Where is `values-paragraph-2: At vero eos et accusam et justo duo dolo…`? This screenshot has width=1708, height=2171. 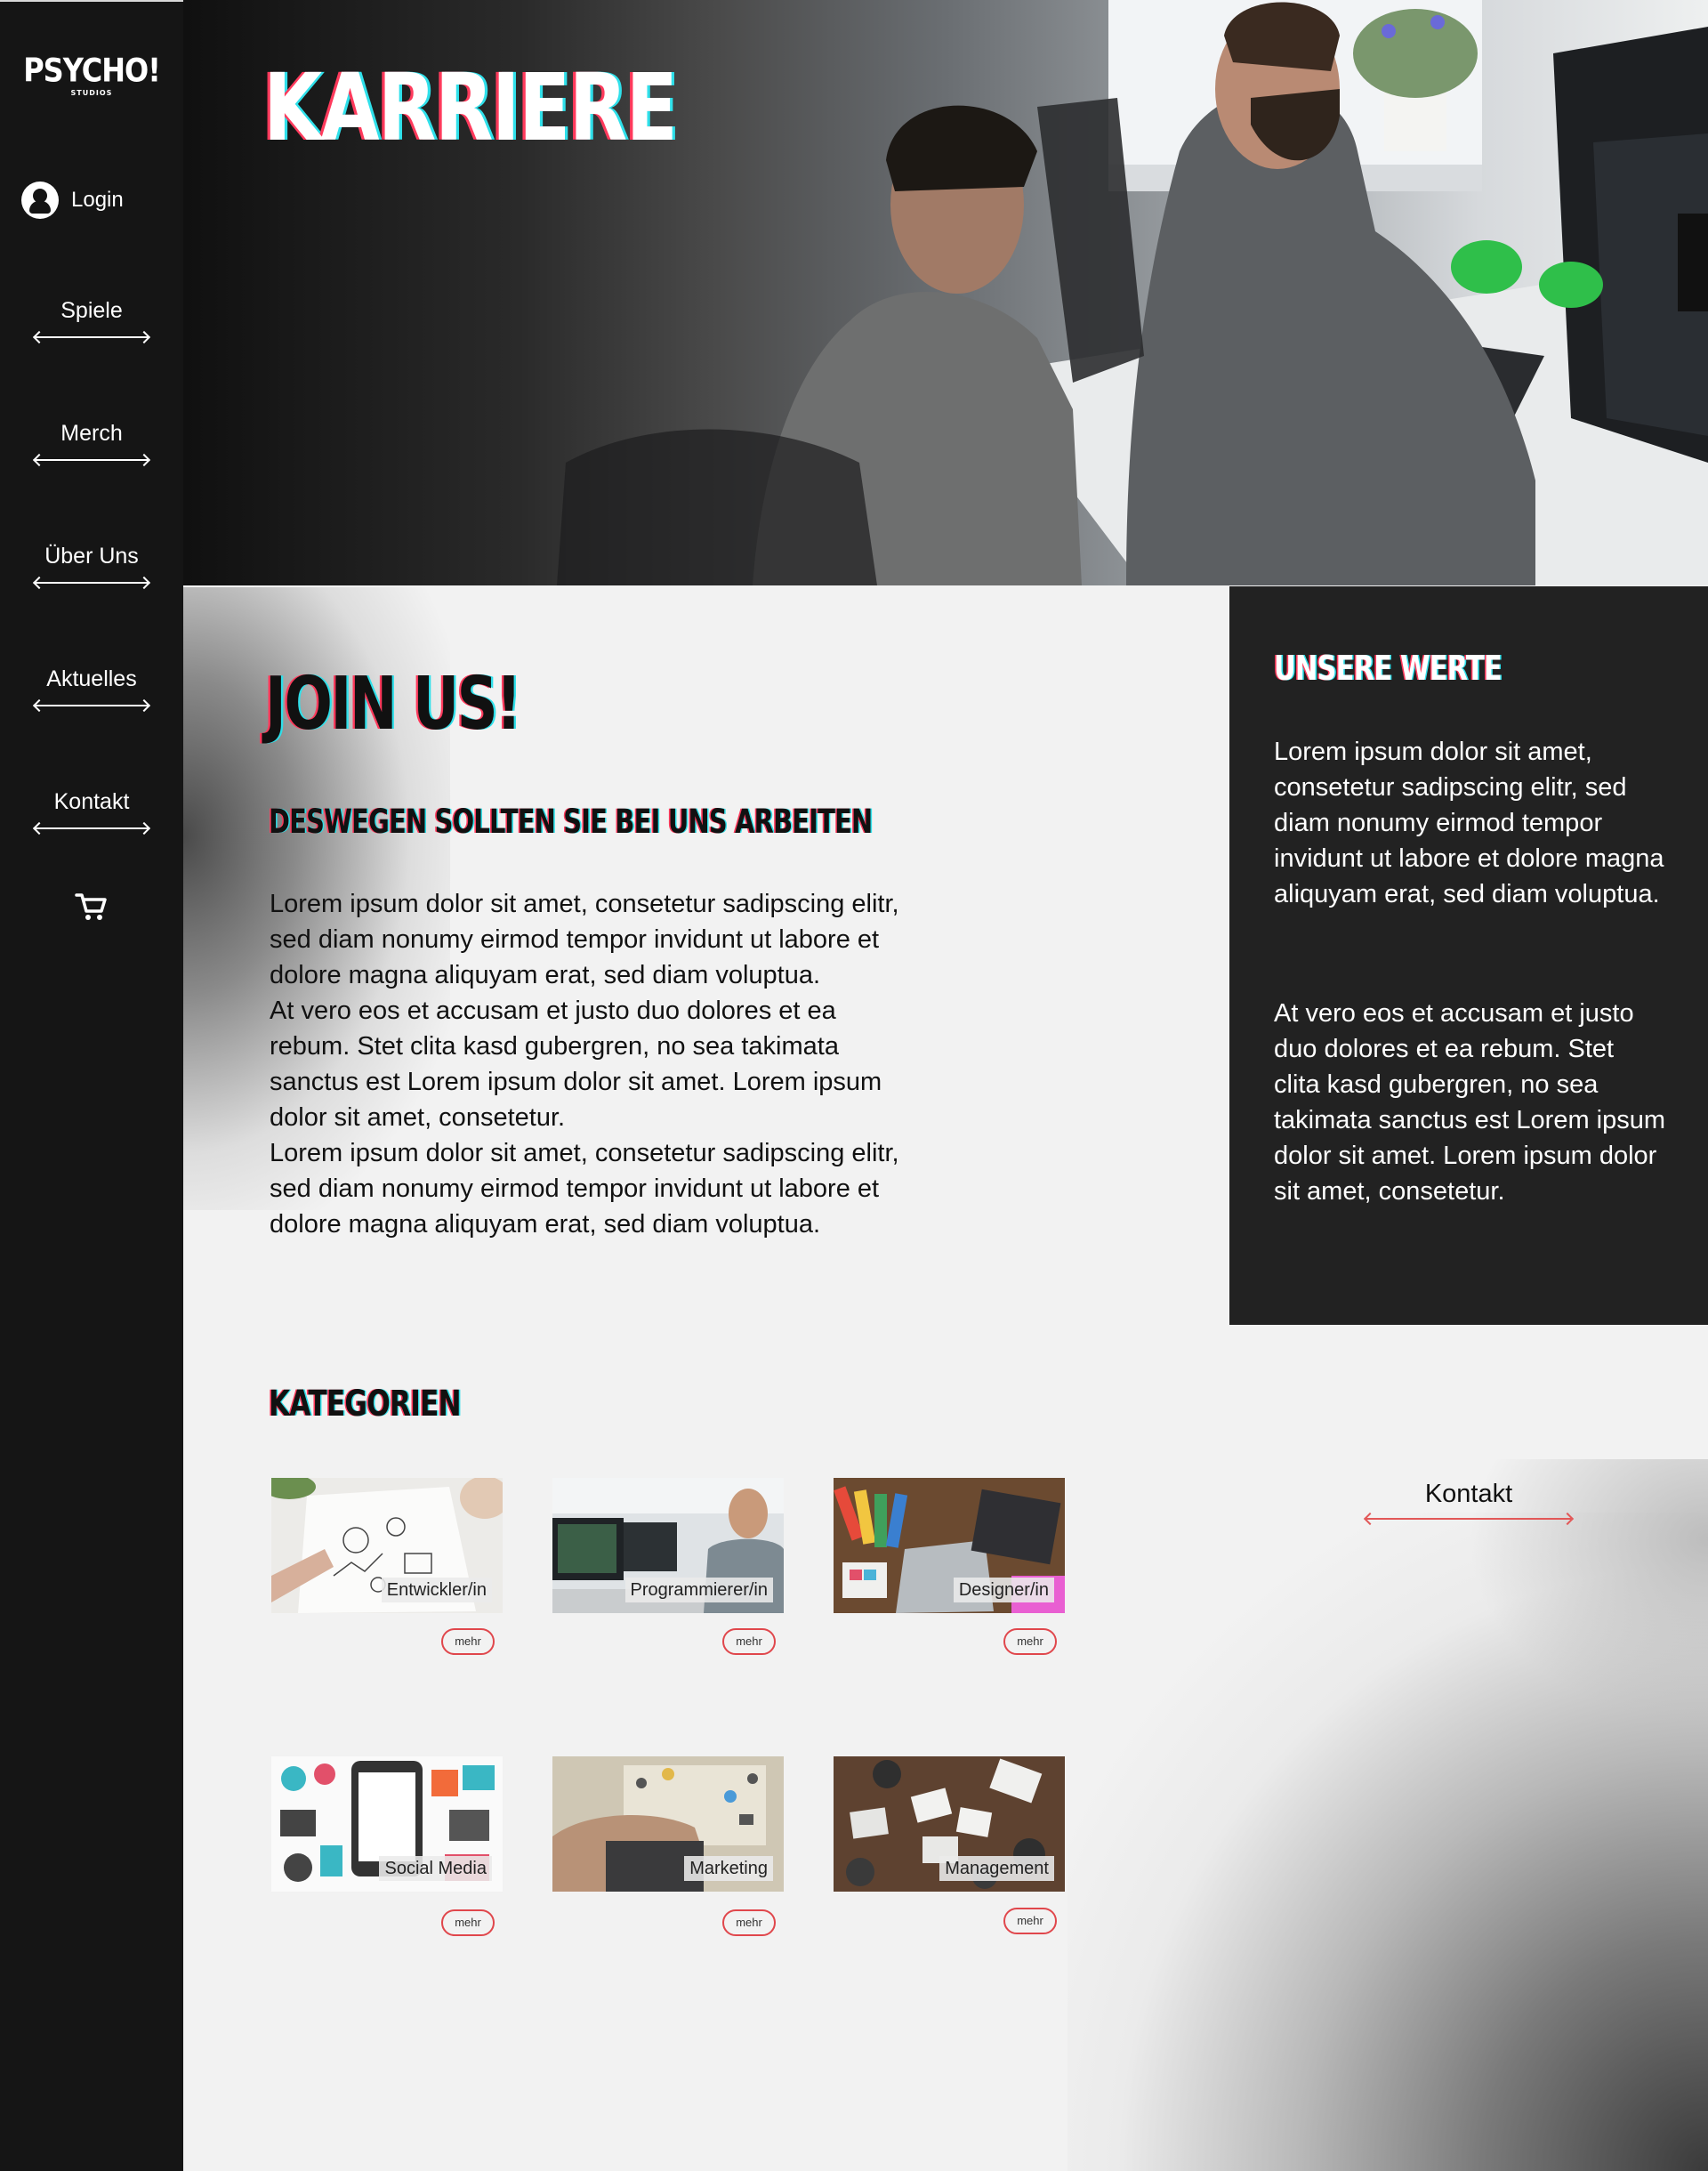
values-paragraph-2: At vero eos et accusam et justo duo dolo… is located at coordinates (1470, 1102).